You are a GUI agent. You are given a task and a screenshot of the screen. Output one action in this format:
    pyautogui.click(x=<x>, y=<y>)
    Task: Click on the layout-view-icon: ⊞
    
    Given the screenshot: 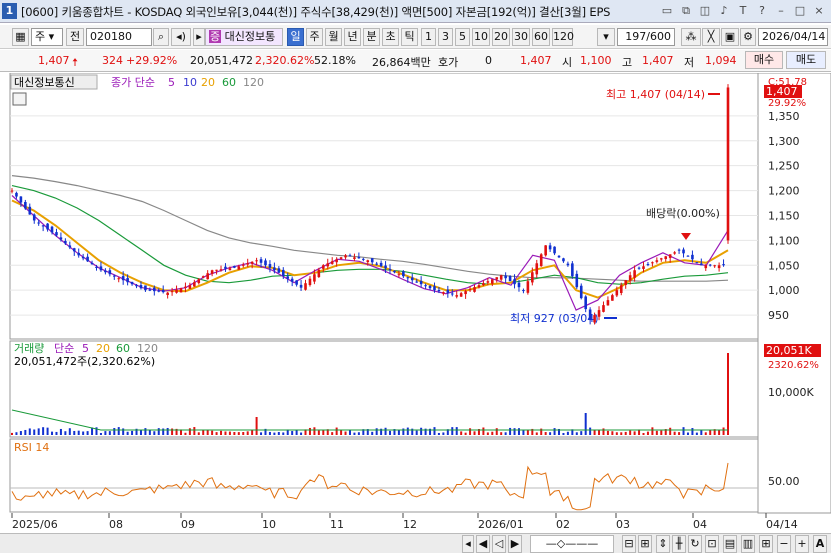 What is the action you would take?
    pyautogui.click(x=766, y=544)
    